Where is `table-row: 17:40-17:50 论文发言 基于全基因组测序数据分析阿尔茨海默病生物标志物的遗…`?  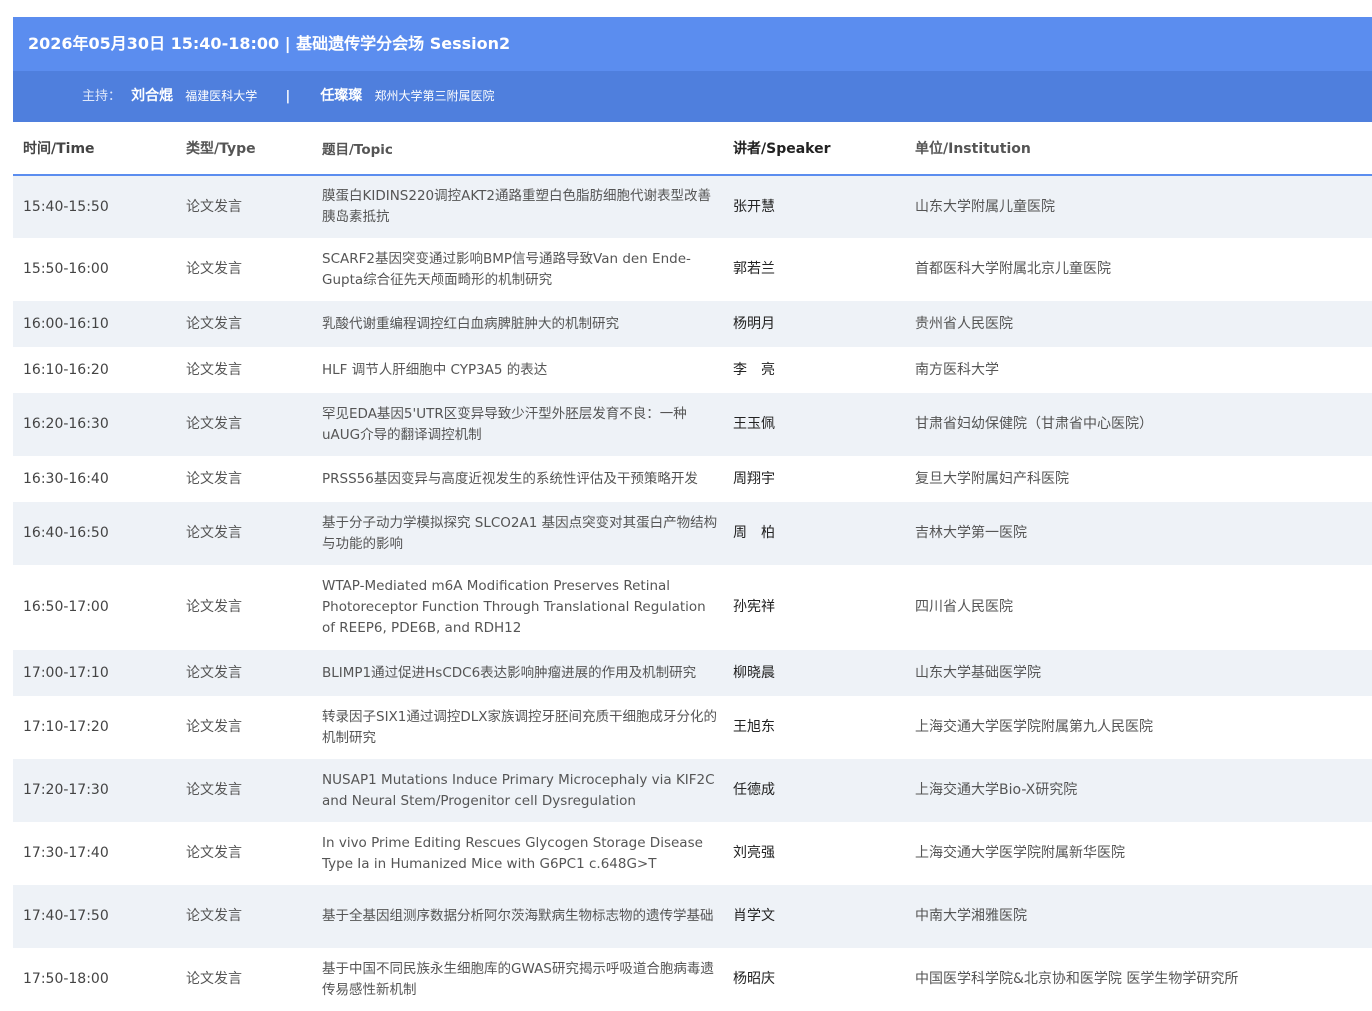
table-row: 17:40-17:50 论文发言 基于全基因组测序数据分析阿尔茨海默病生物标志物的遗… is located at coordinates (692, 916).